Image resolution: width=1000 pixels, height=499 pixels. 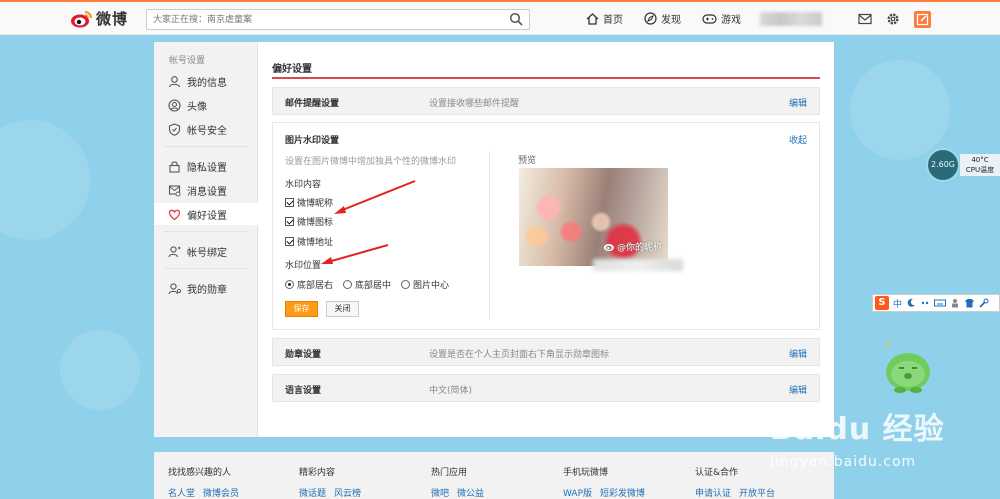 What do you see at coordinates (882, 303) in the screenshot?
I see `sogou-logo-icon: S` at bounding box center [882, 303].